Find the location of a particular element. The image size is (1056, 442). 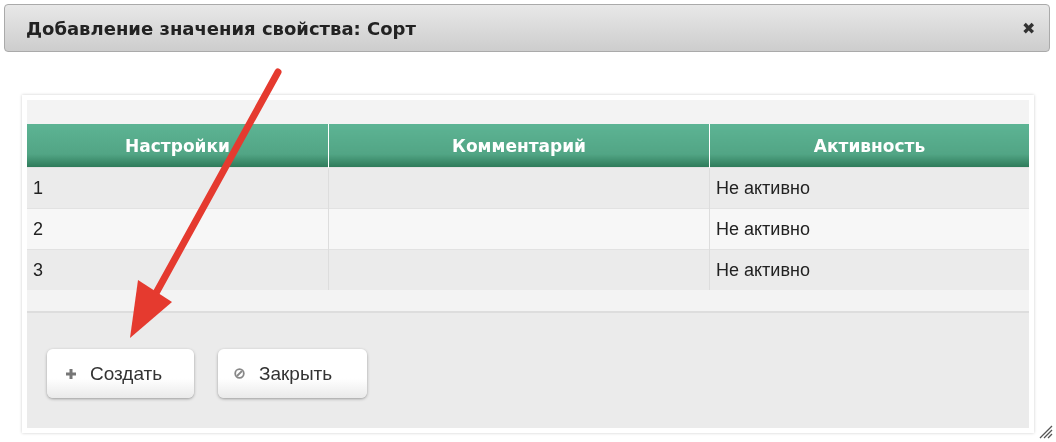

table-cell: 2 is located at coordinates (178, 229).